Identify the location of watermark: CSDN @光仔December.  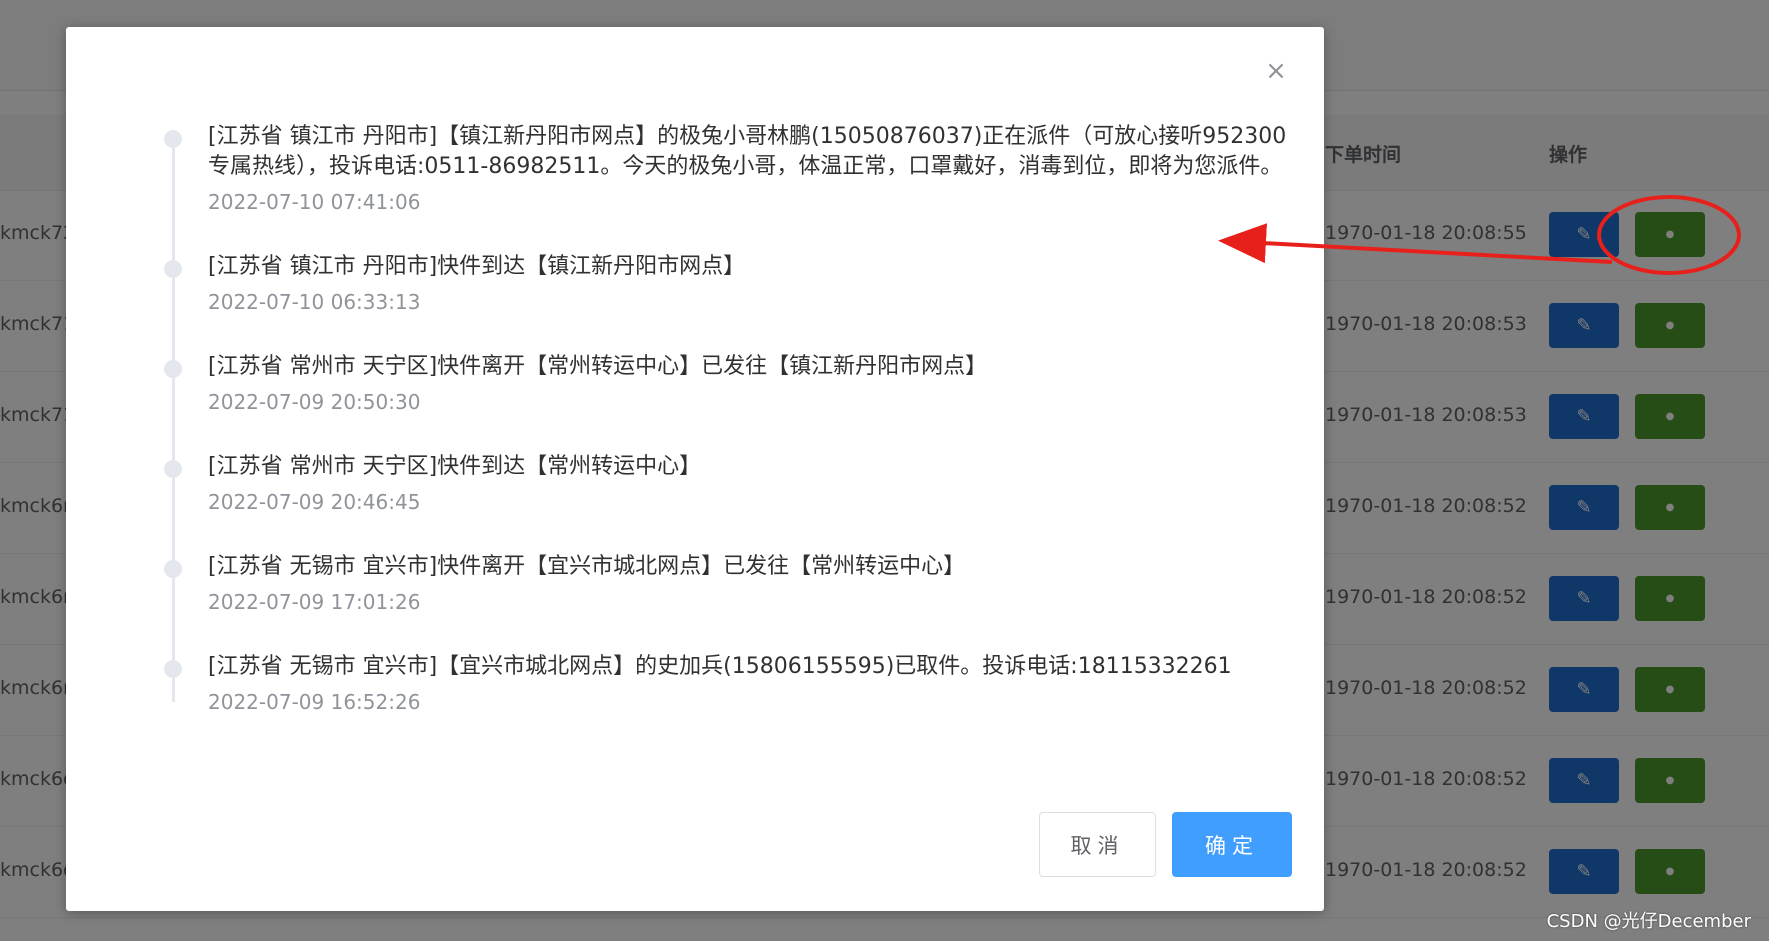
(1648, 921).